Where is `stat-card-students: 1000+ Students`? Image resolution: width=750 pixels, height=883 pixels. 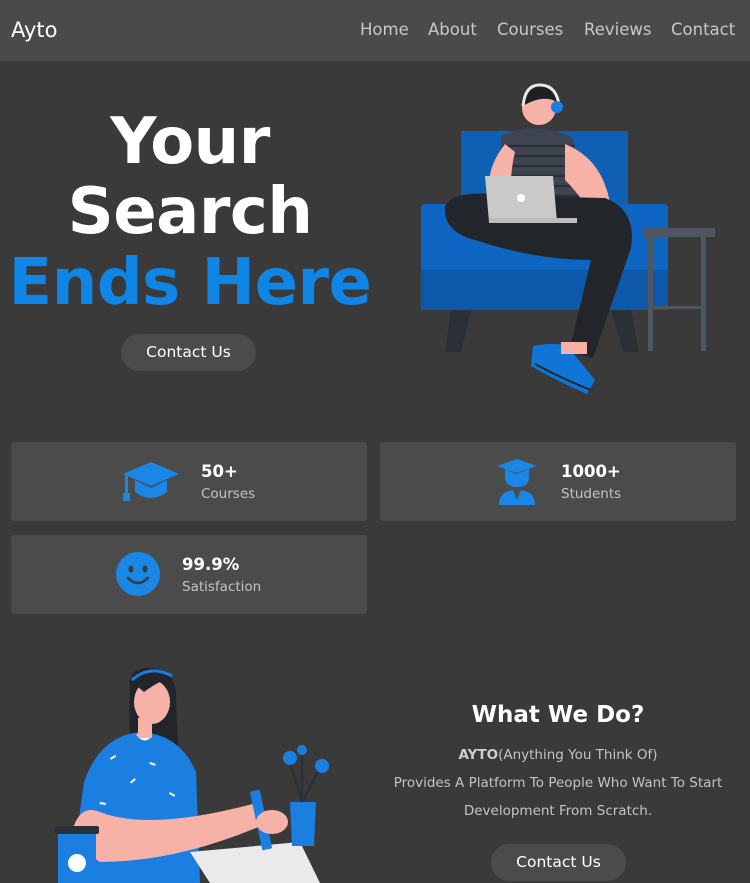 stat-card-students: 1000+ Students is located at coordinates (558, 481).